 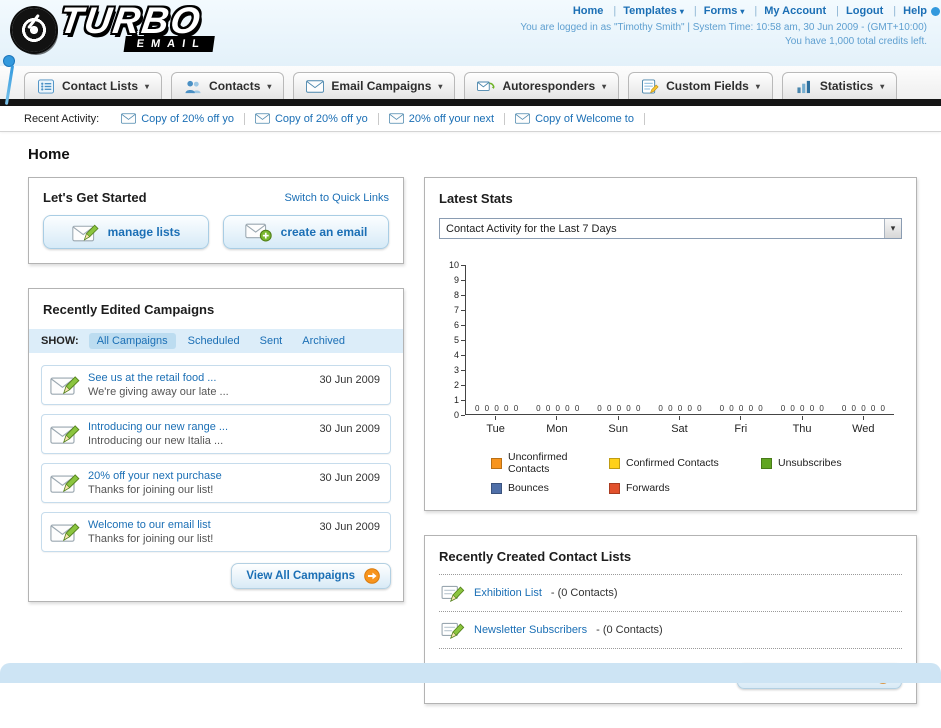 What do you see at coordinates (846, 86) in the screenshot?
I see `nav-tab-label: Statistics` at bounding box center [846, 86].